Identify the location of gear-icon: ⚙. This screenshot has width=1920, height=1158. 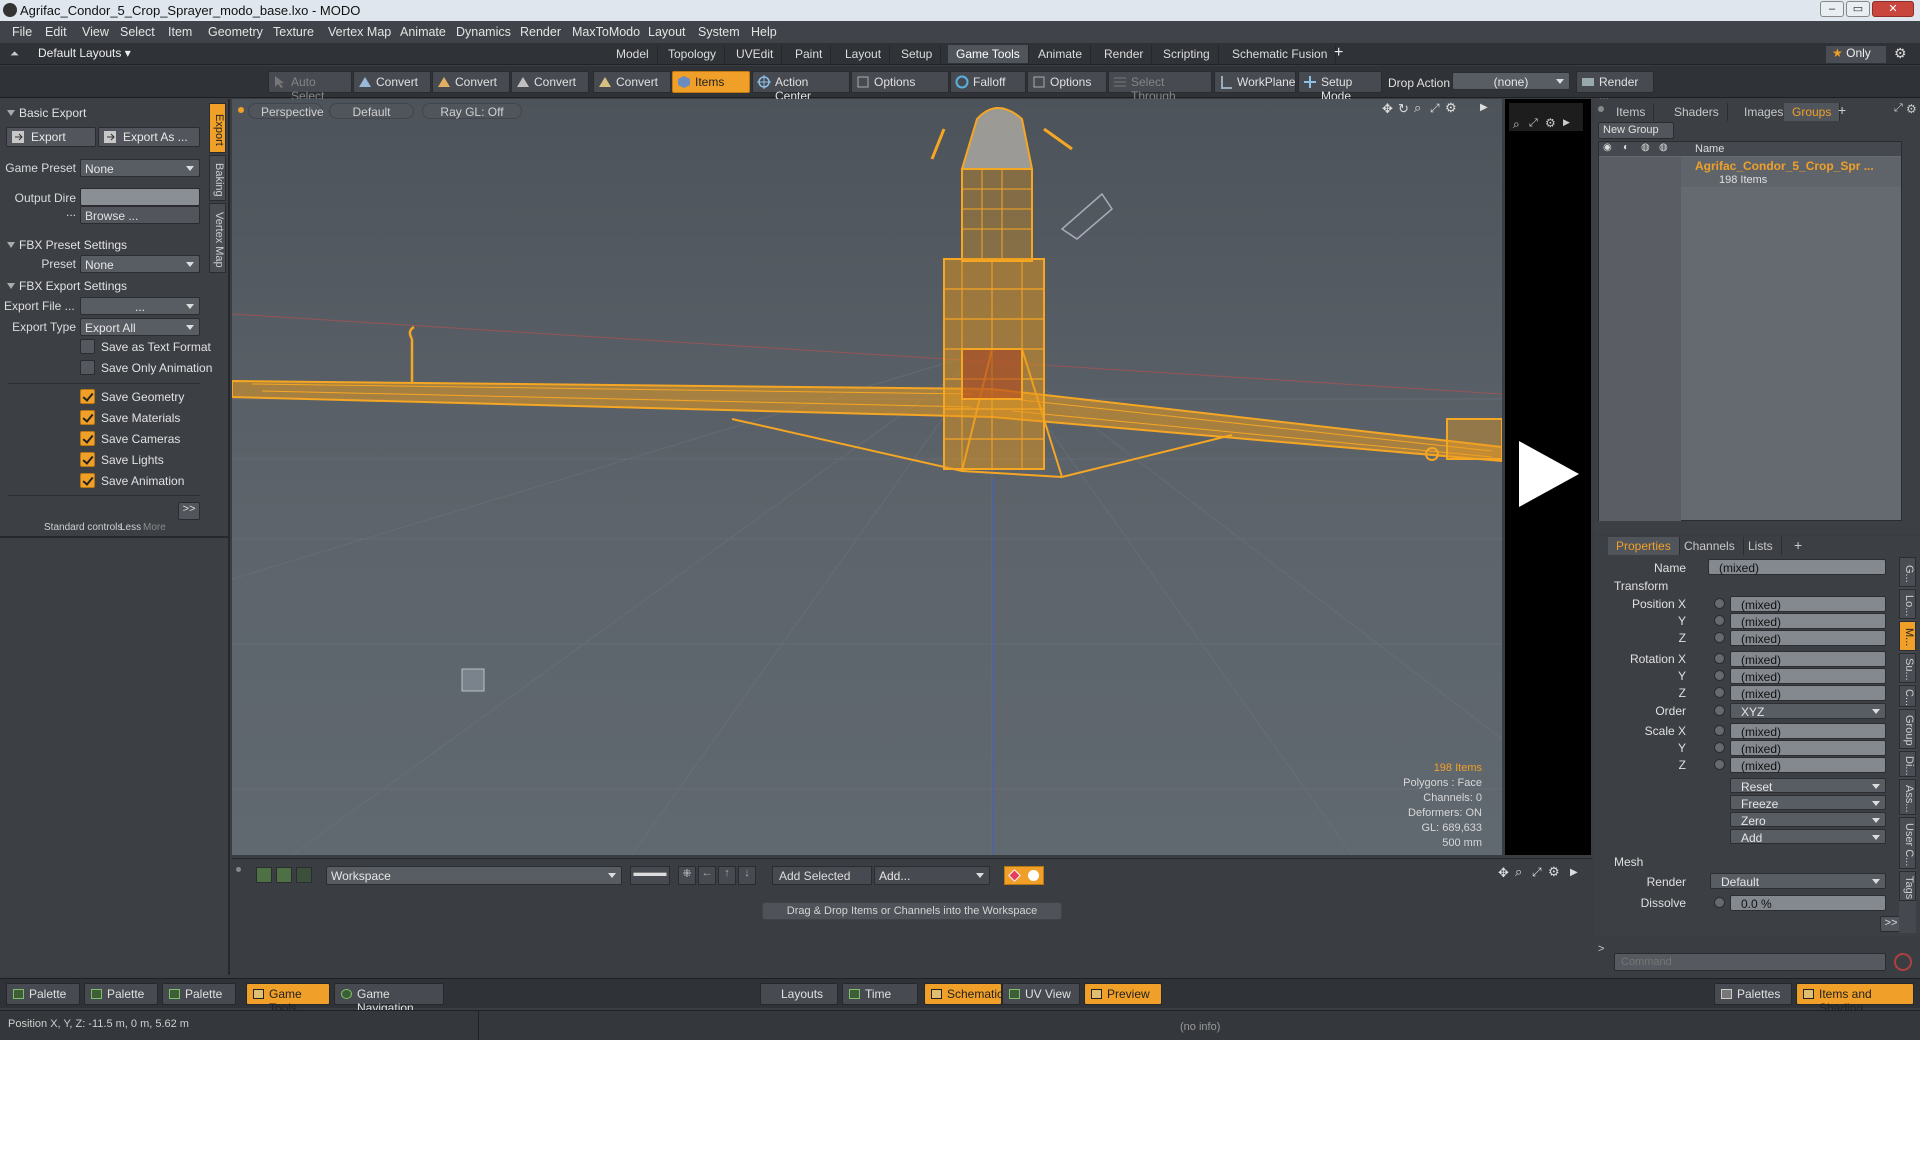
(1900, 53).